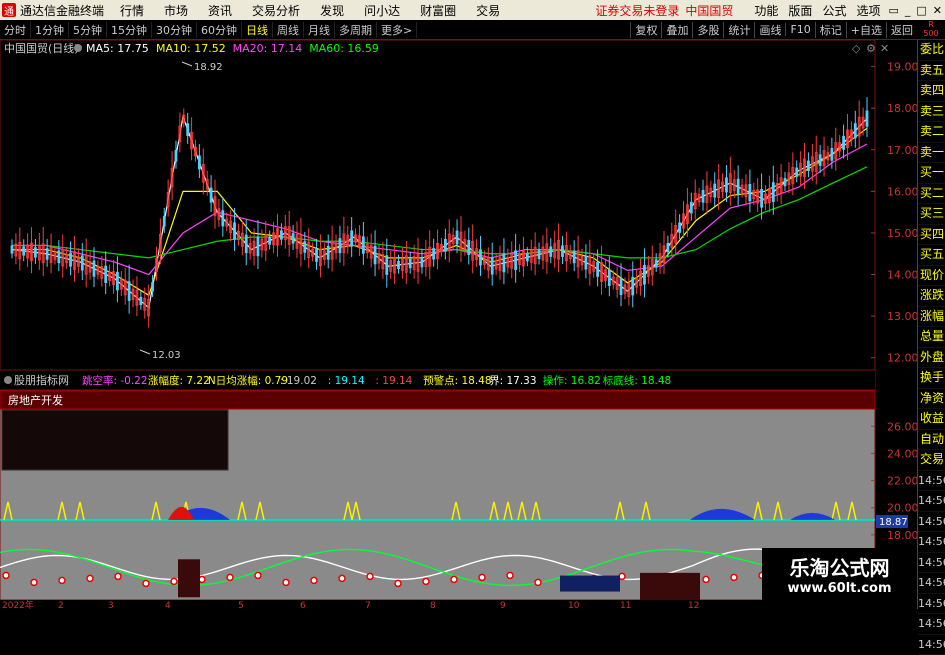 The width and height of the screenshot is (945, 655). Describe the element at coordinates (866, 30) in the screenshot. I see `toolbar-button-7: +自选` at that location.